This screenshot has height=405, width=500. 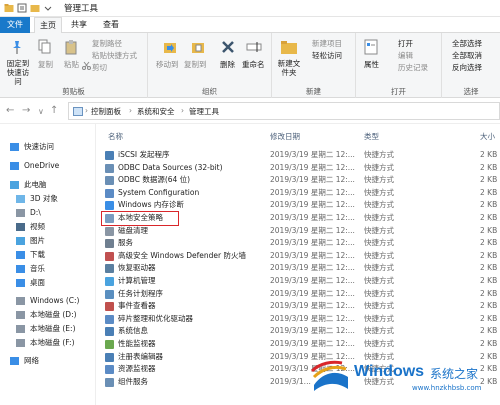 I want to click on nav-item: 快速访问, so click(x=48, y=147).